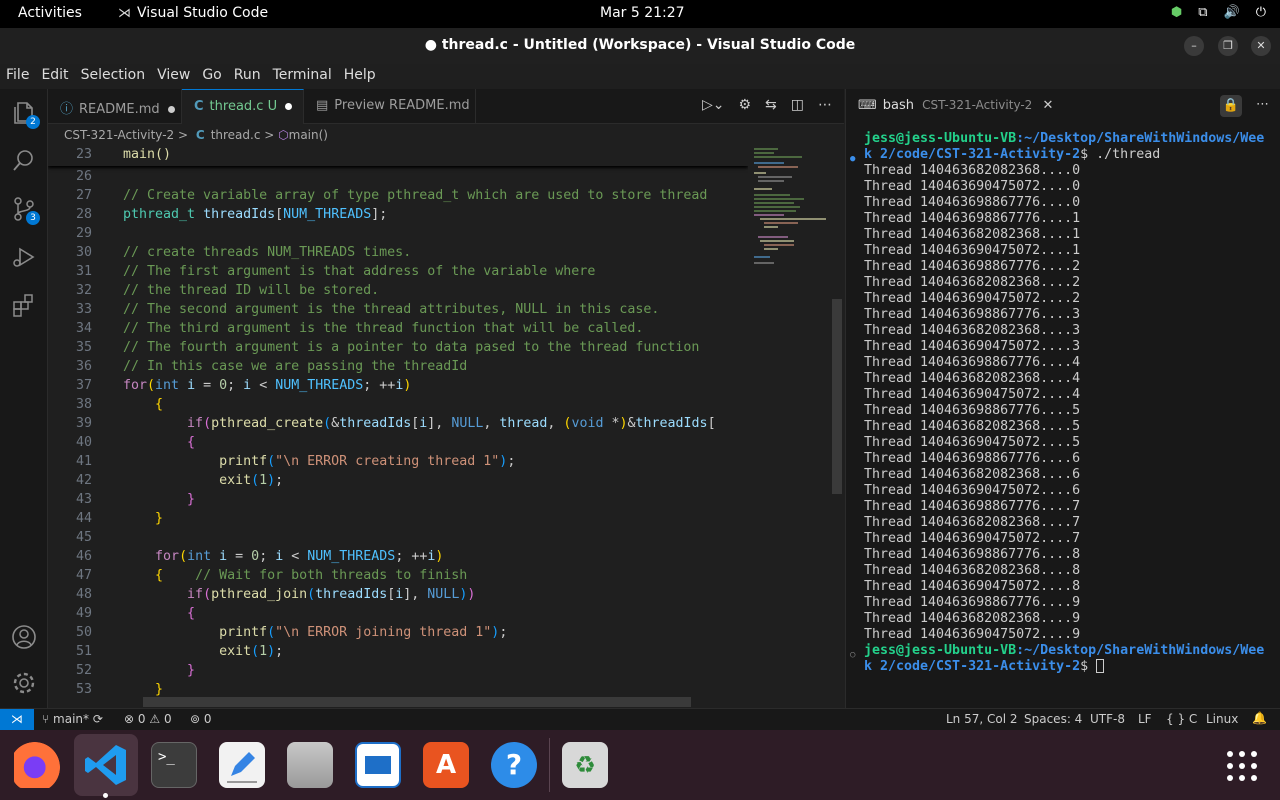  What do you see at coordinates (1232, 12) in the screenshot?
I see `volume-icon: 🔊` at bounding box center [1232, 12].